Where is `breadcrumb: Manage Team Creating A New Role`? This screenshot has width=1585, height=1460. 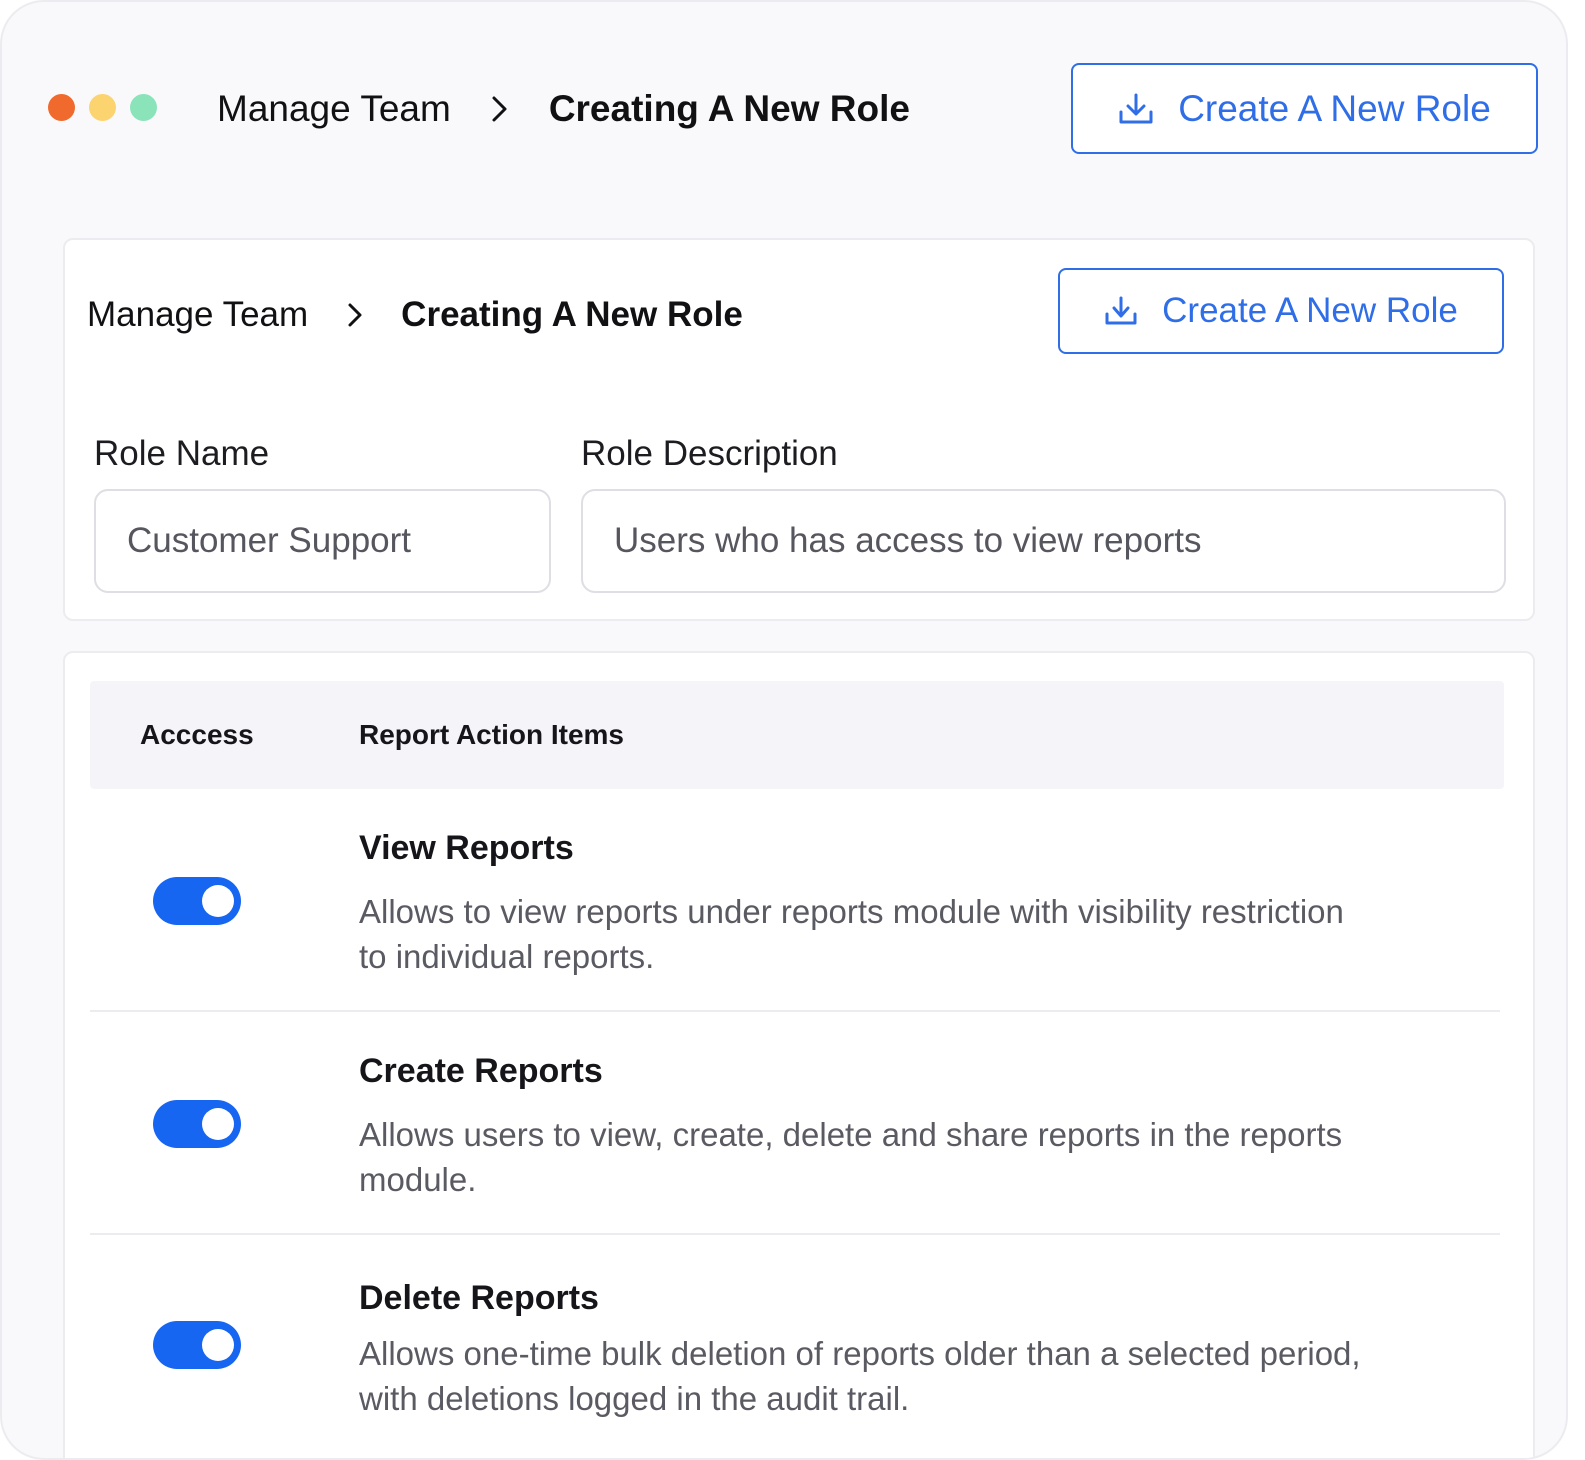 breadcrumb: Manage Team Creating A New Role is located at coordinates (563, 109).